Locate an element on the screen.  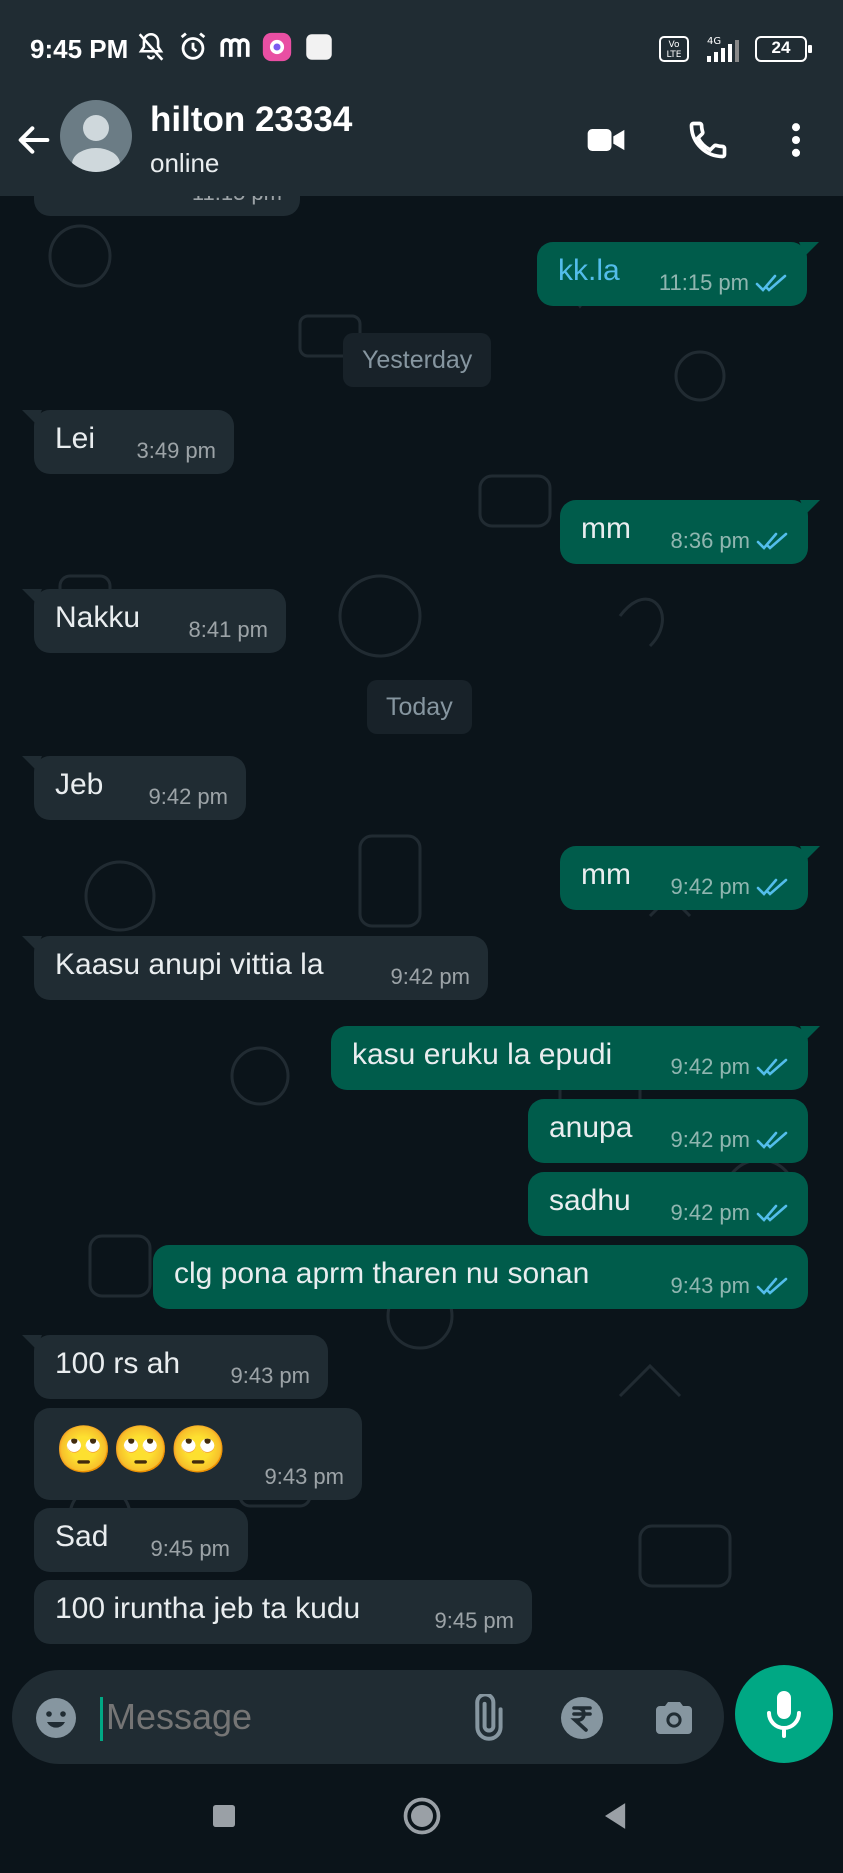
phone-icon is located at coordinates (708, 140).